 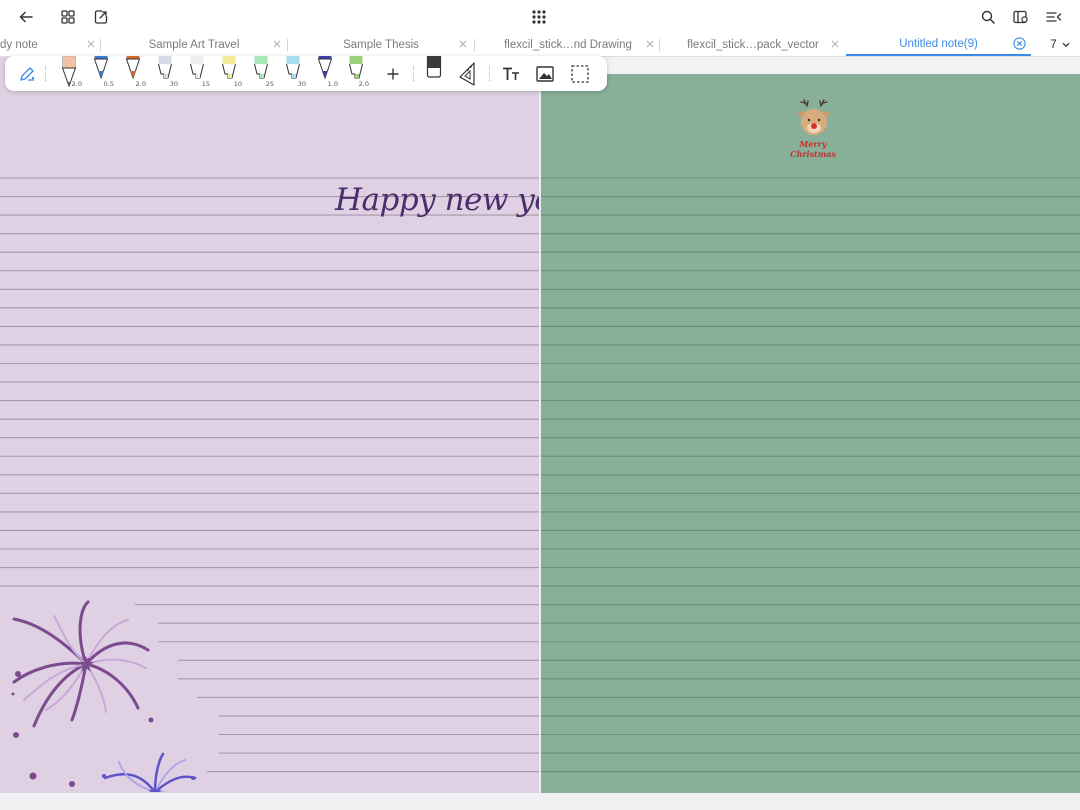 I want to click on tab-flexcil-sticker-vector: flexcil_stick…pack_vector, so click(x=753, y=44).